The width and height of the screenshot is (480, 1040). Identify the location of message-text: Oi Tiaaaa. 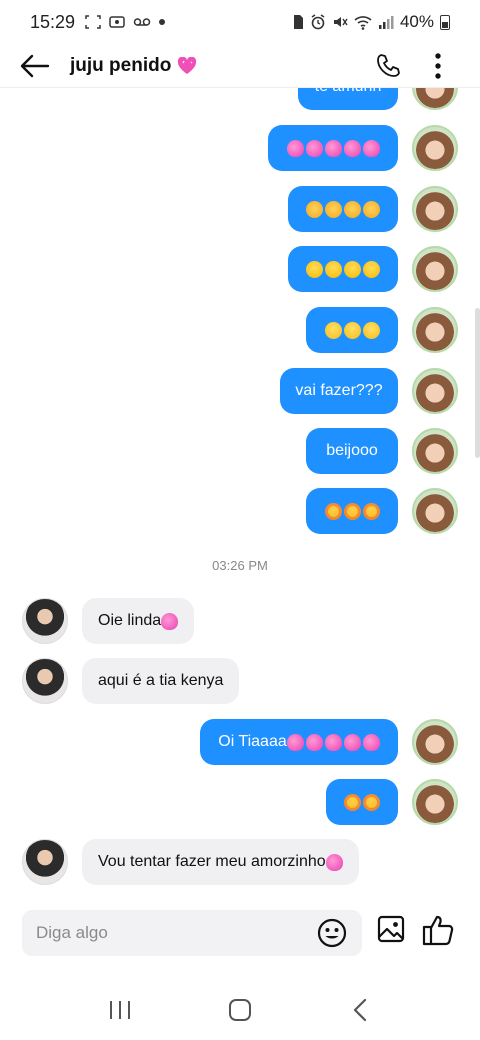
(252, 741).